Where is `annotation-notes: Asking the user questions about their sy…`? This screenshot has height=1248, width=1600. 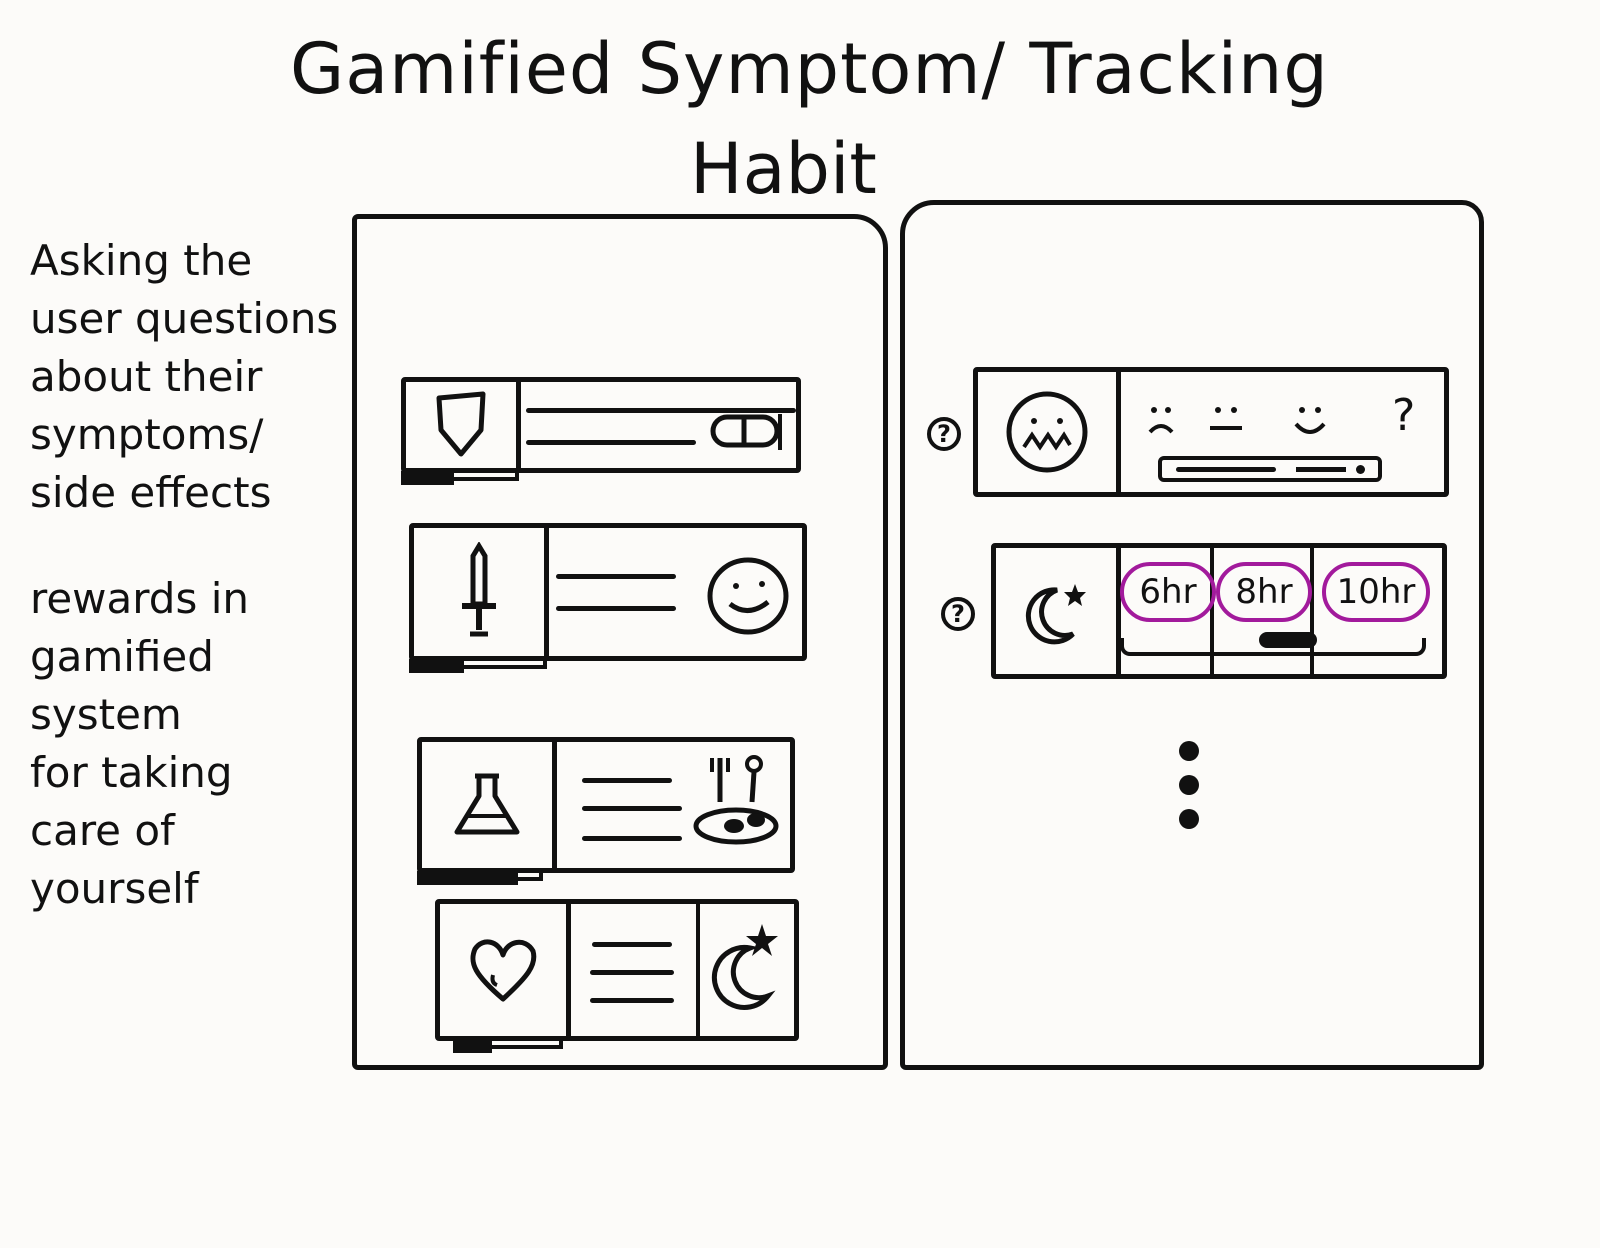 annotation-notes: Asking the user questions about their sy… is located at coordinates (195, 575).